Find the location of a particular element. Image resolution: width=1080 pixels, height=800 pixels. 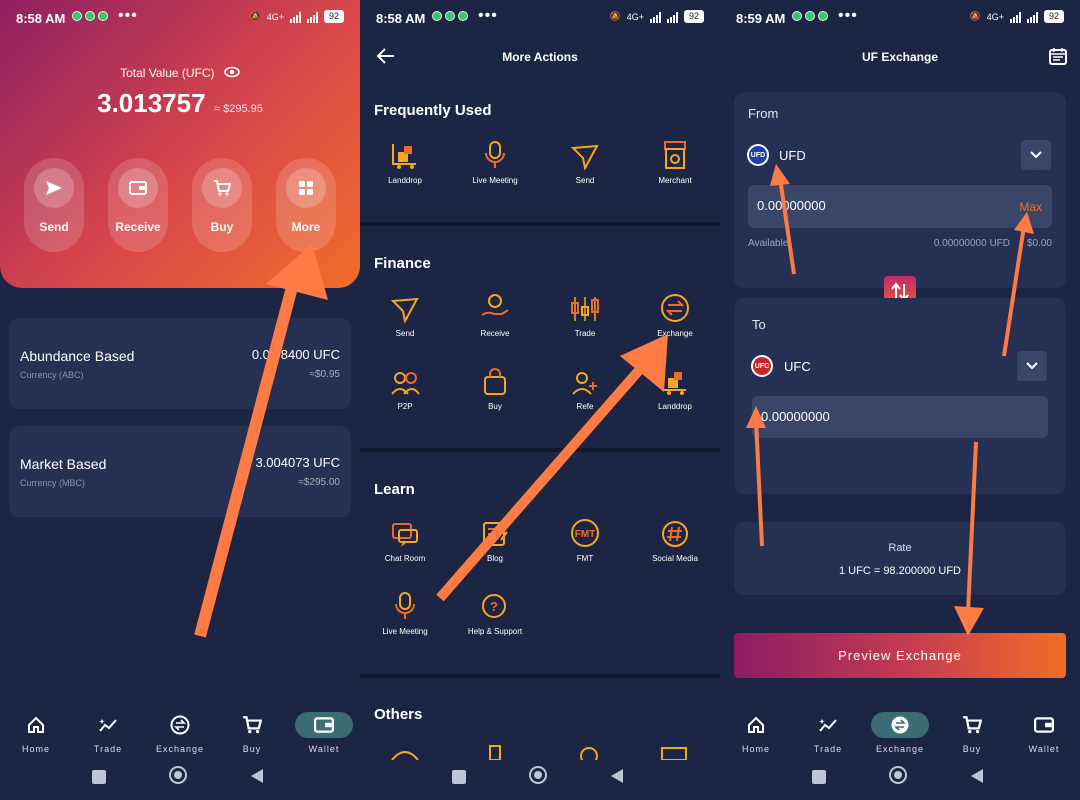

from-amount-value: 0.00000000 is located at coordinates (791, 205).